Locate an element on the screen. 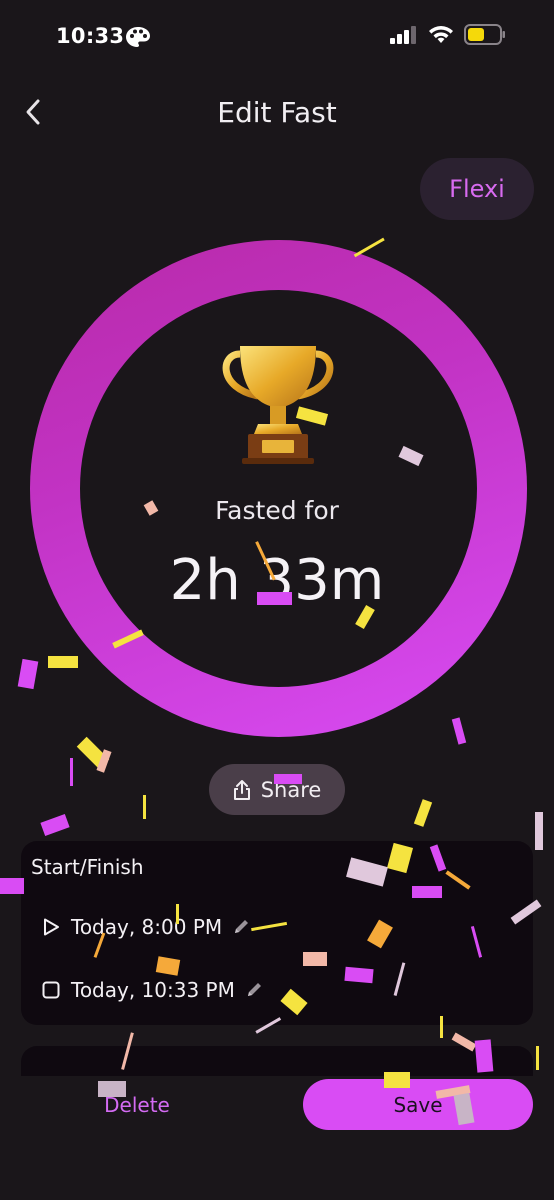 The height and width of the screenshot is (1200, 554). status-bar: 10:33 is located at coordinates (277, 38).